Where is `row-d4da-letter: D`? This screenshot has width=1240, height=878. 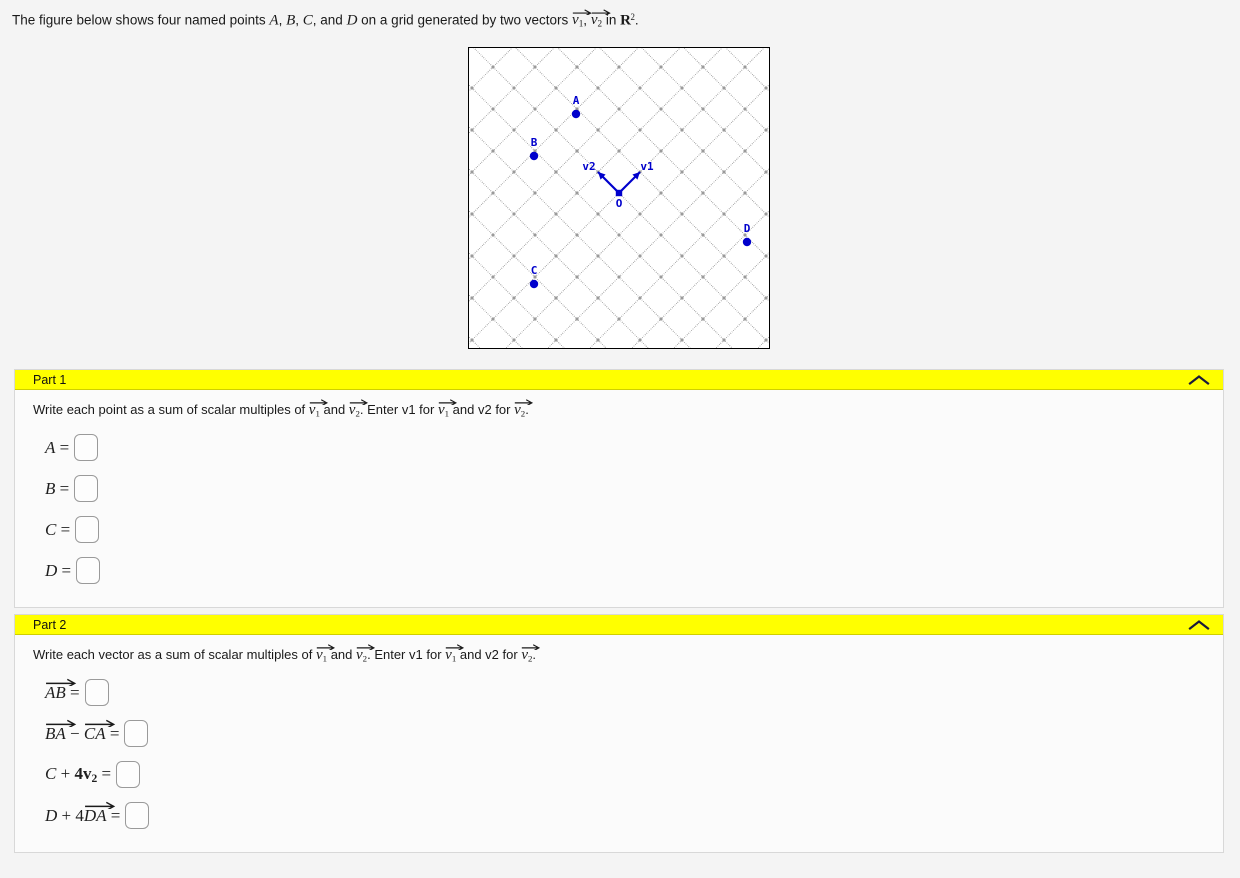
row-d4da-letter: D is located at coordinates (51, 815).